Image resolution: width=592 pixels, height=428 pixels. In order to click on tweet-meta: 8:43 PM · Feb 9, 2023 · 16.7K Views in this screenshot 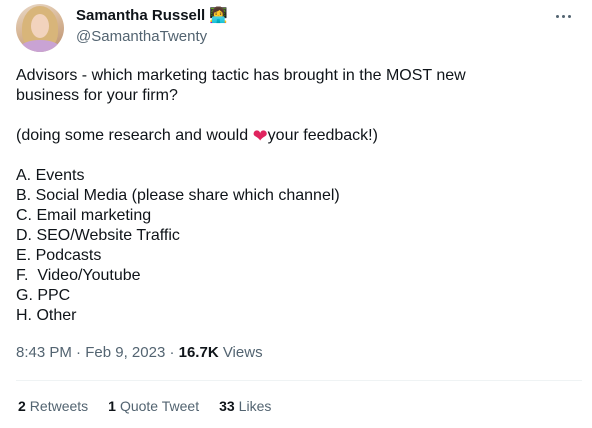, I will do `click(139, 352)`.